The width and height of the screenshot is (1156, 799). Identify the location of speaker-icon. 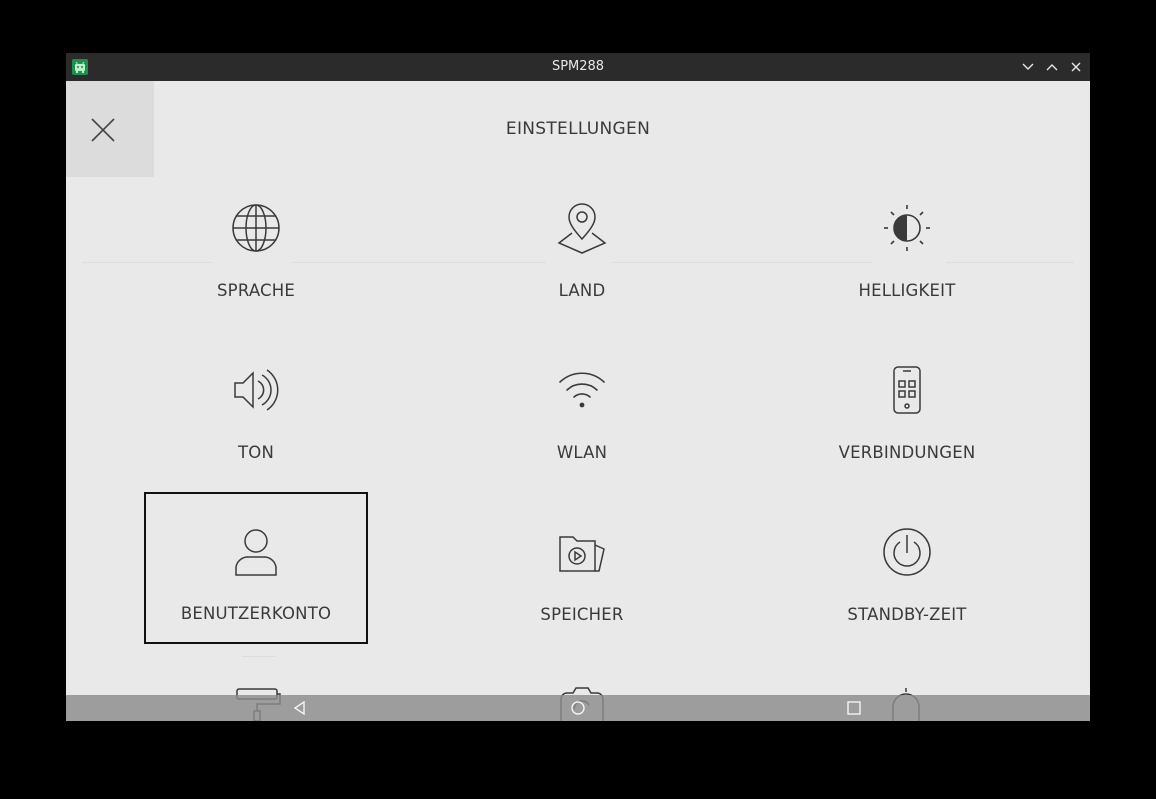
(256, 390).